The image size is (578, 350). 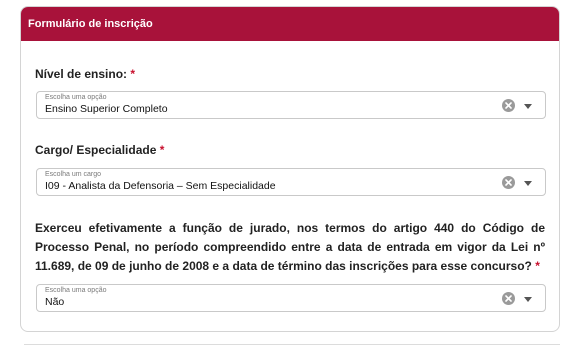 What do you see at coordinates (73, 174) in the screenshot?
I see `position-hint: Escolha um cargo` at bounding box center [73, 174].